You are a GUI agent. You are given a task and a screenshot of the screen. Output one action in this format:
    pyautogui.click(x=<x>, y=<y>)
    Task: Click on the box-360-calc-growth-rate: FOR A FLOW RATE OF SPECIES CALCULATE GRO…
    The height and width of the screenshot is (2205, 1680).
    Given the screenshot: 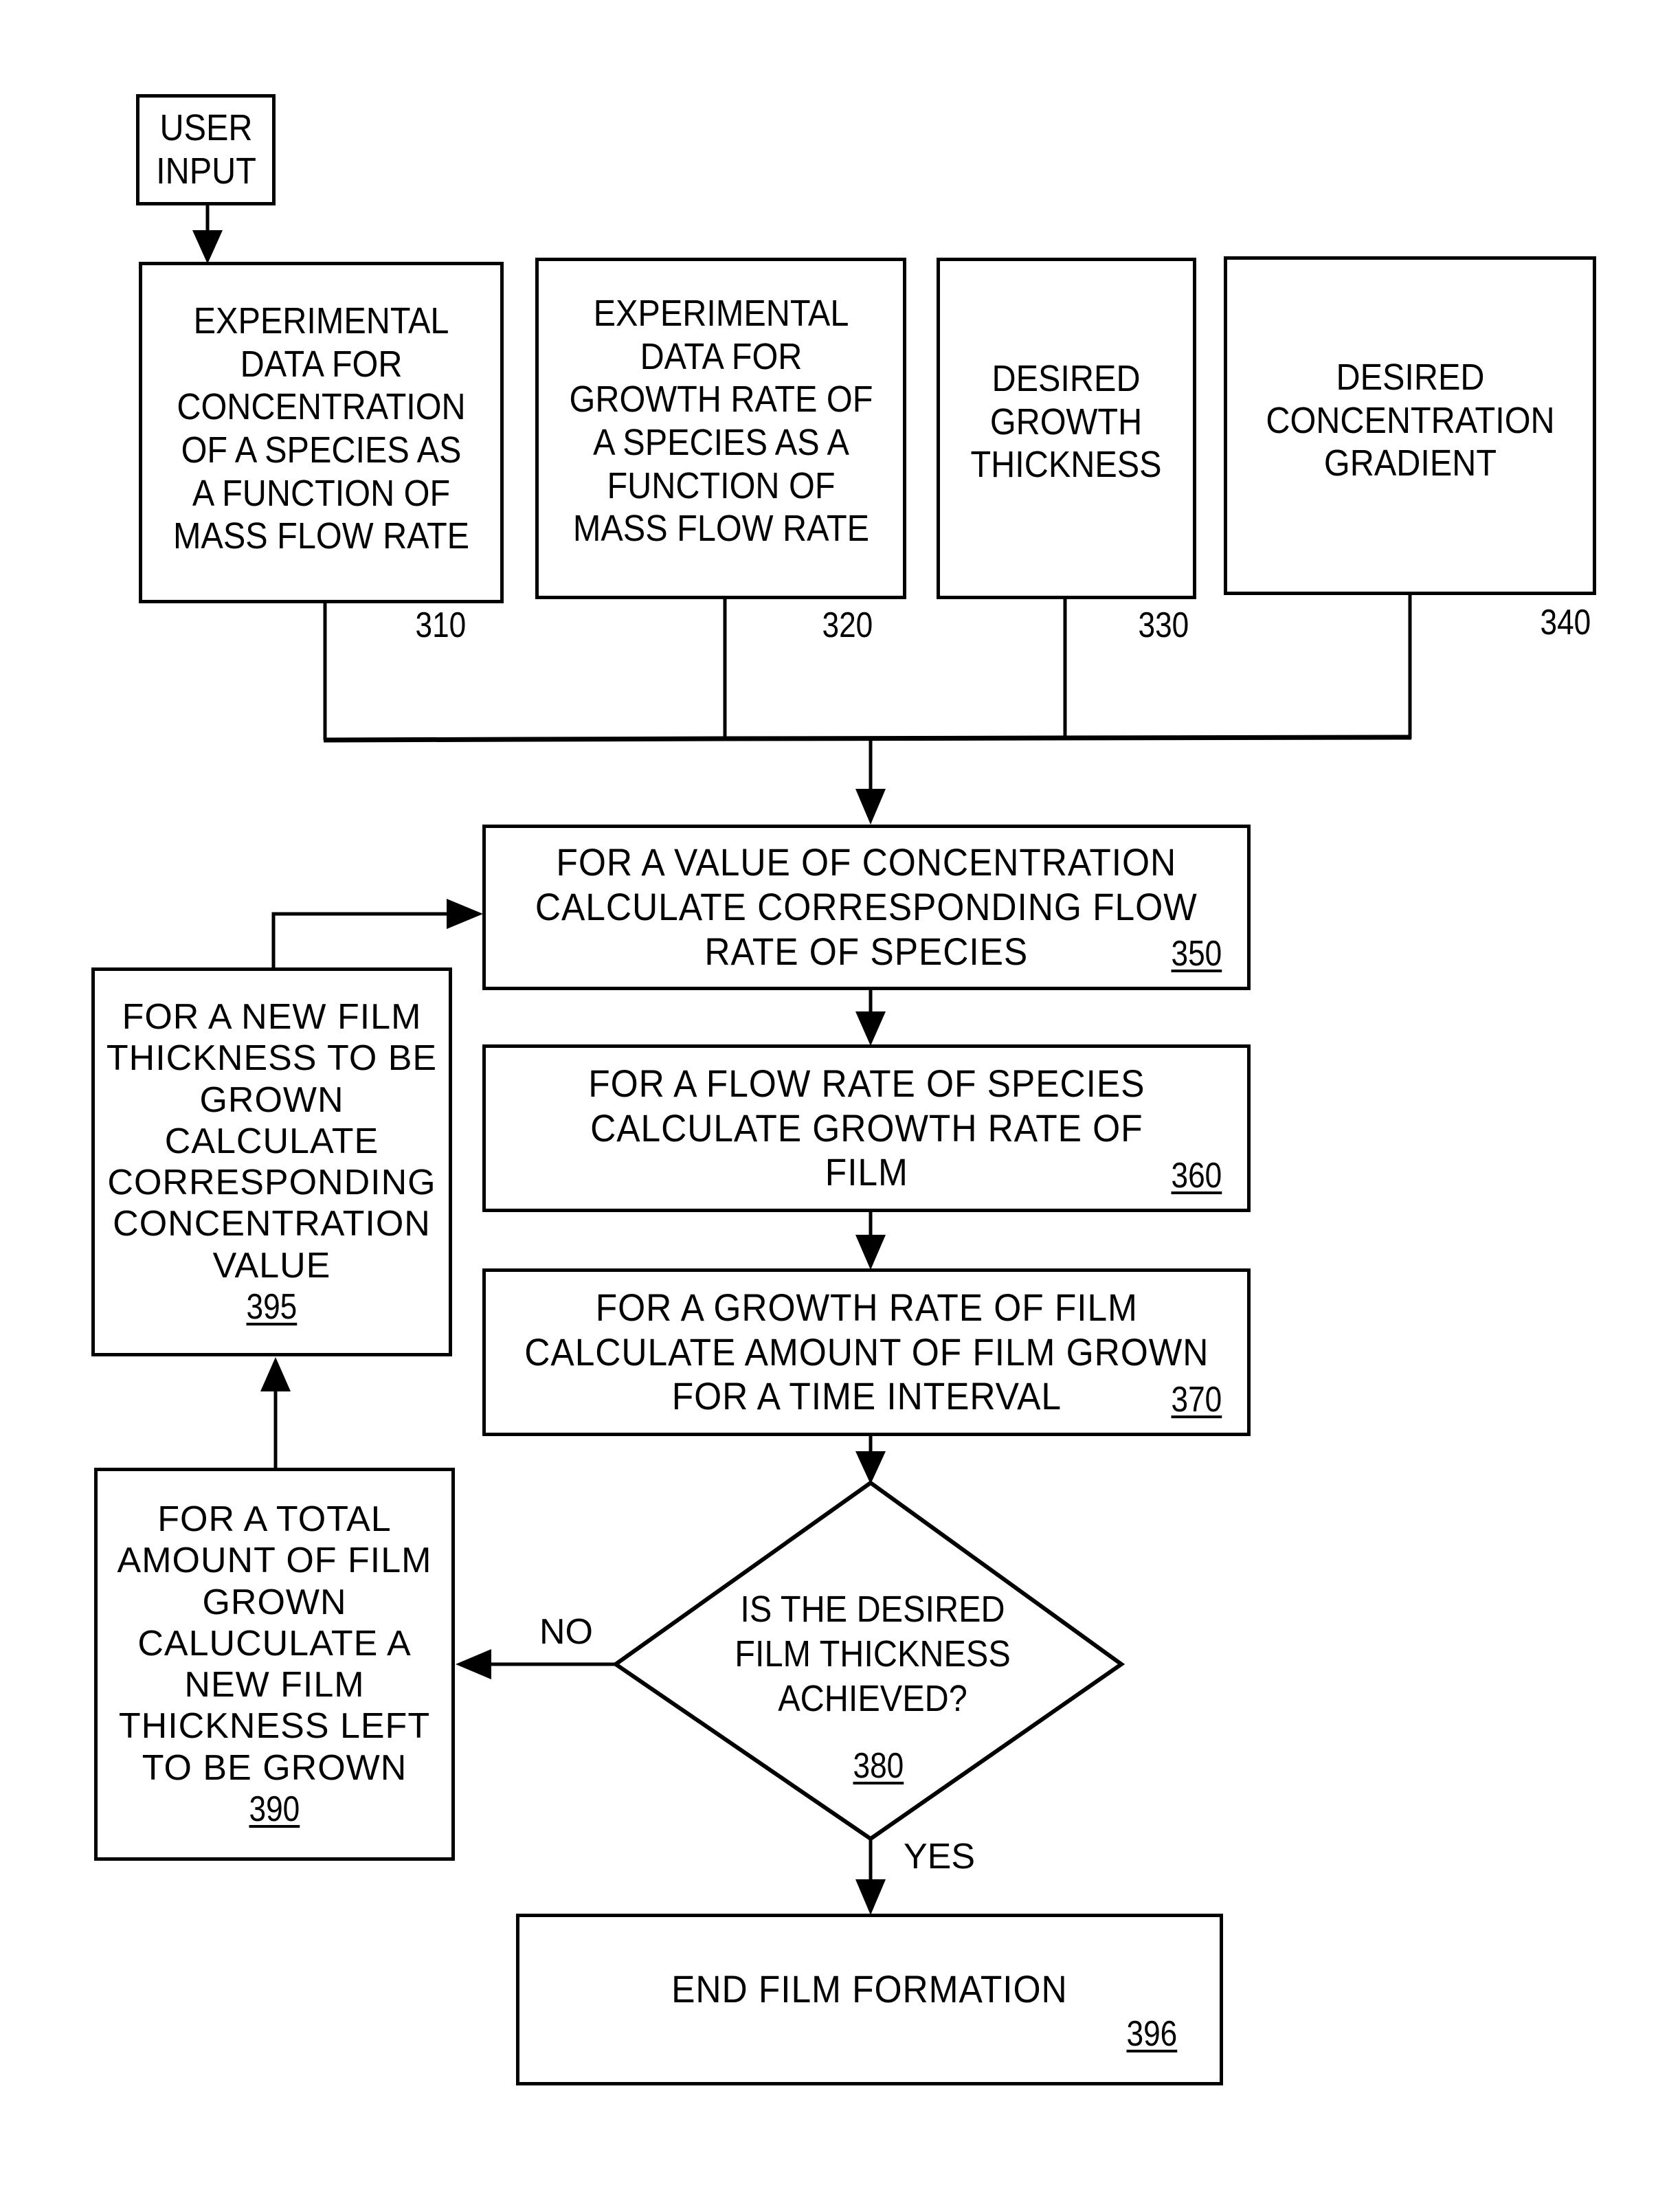 What is the action you would take?
    pyautogui.click(x=866, y=1128)
    